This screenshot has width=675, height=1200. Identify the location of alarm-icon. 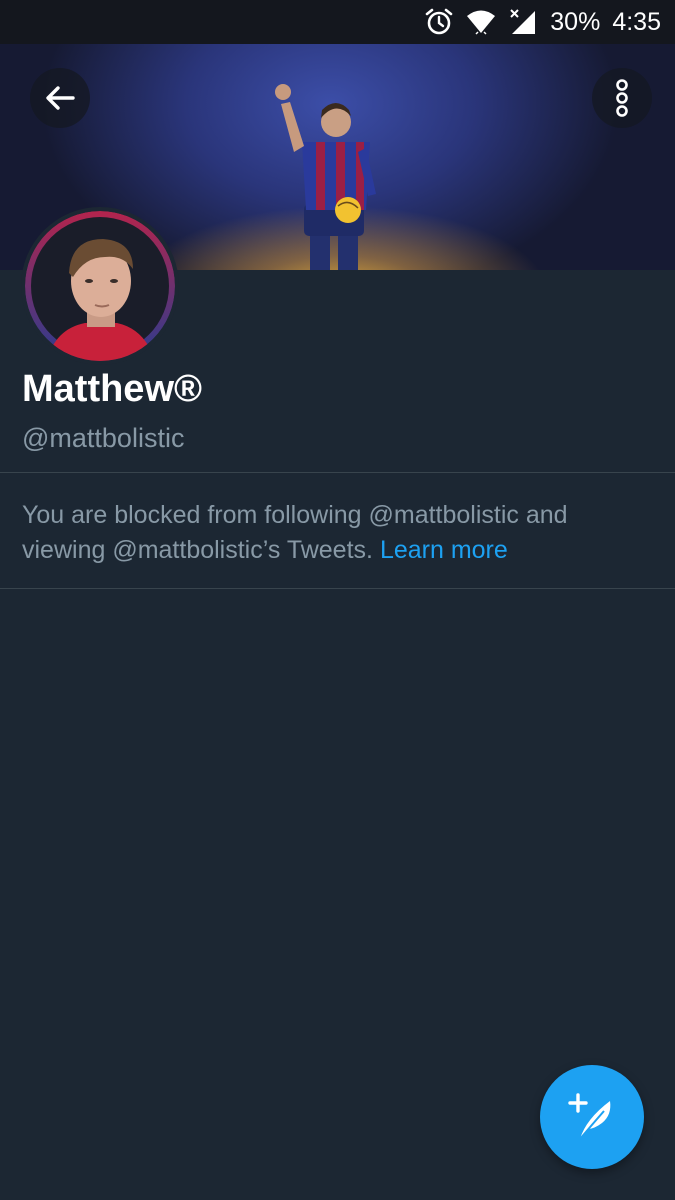
(439, 21).